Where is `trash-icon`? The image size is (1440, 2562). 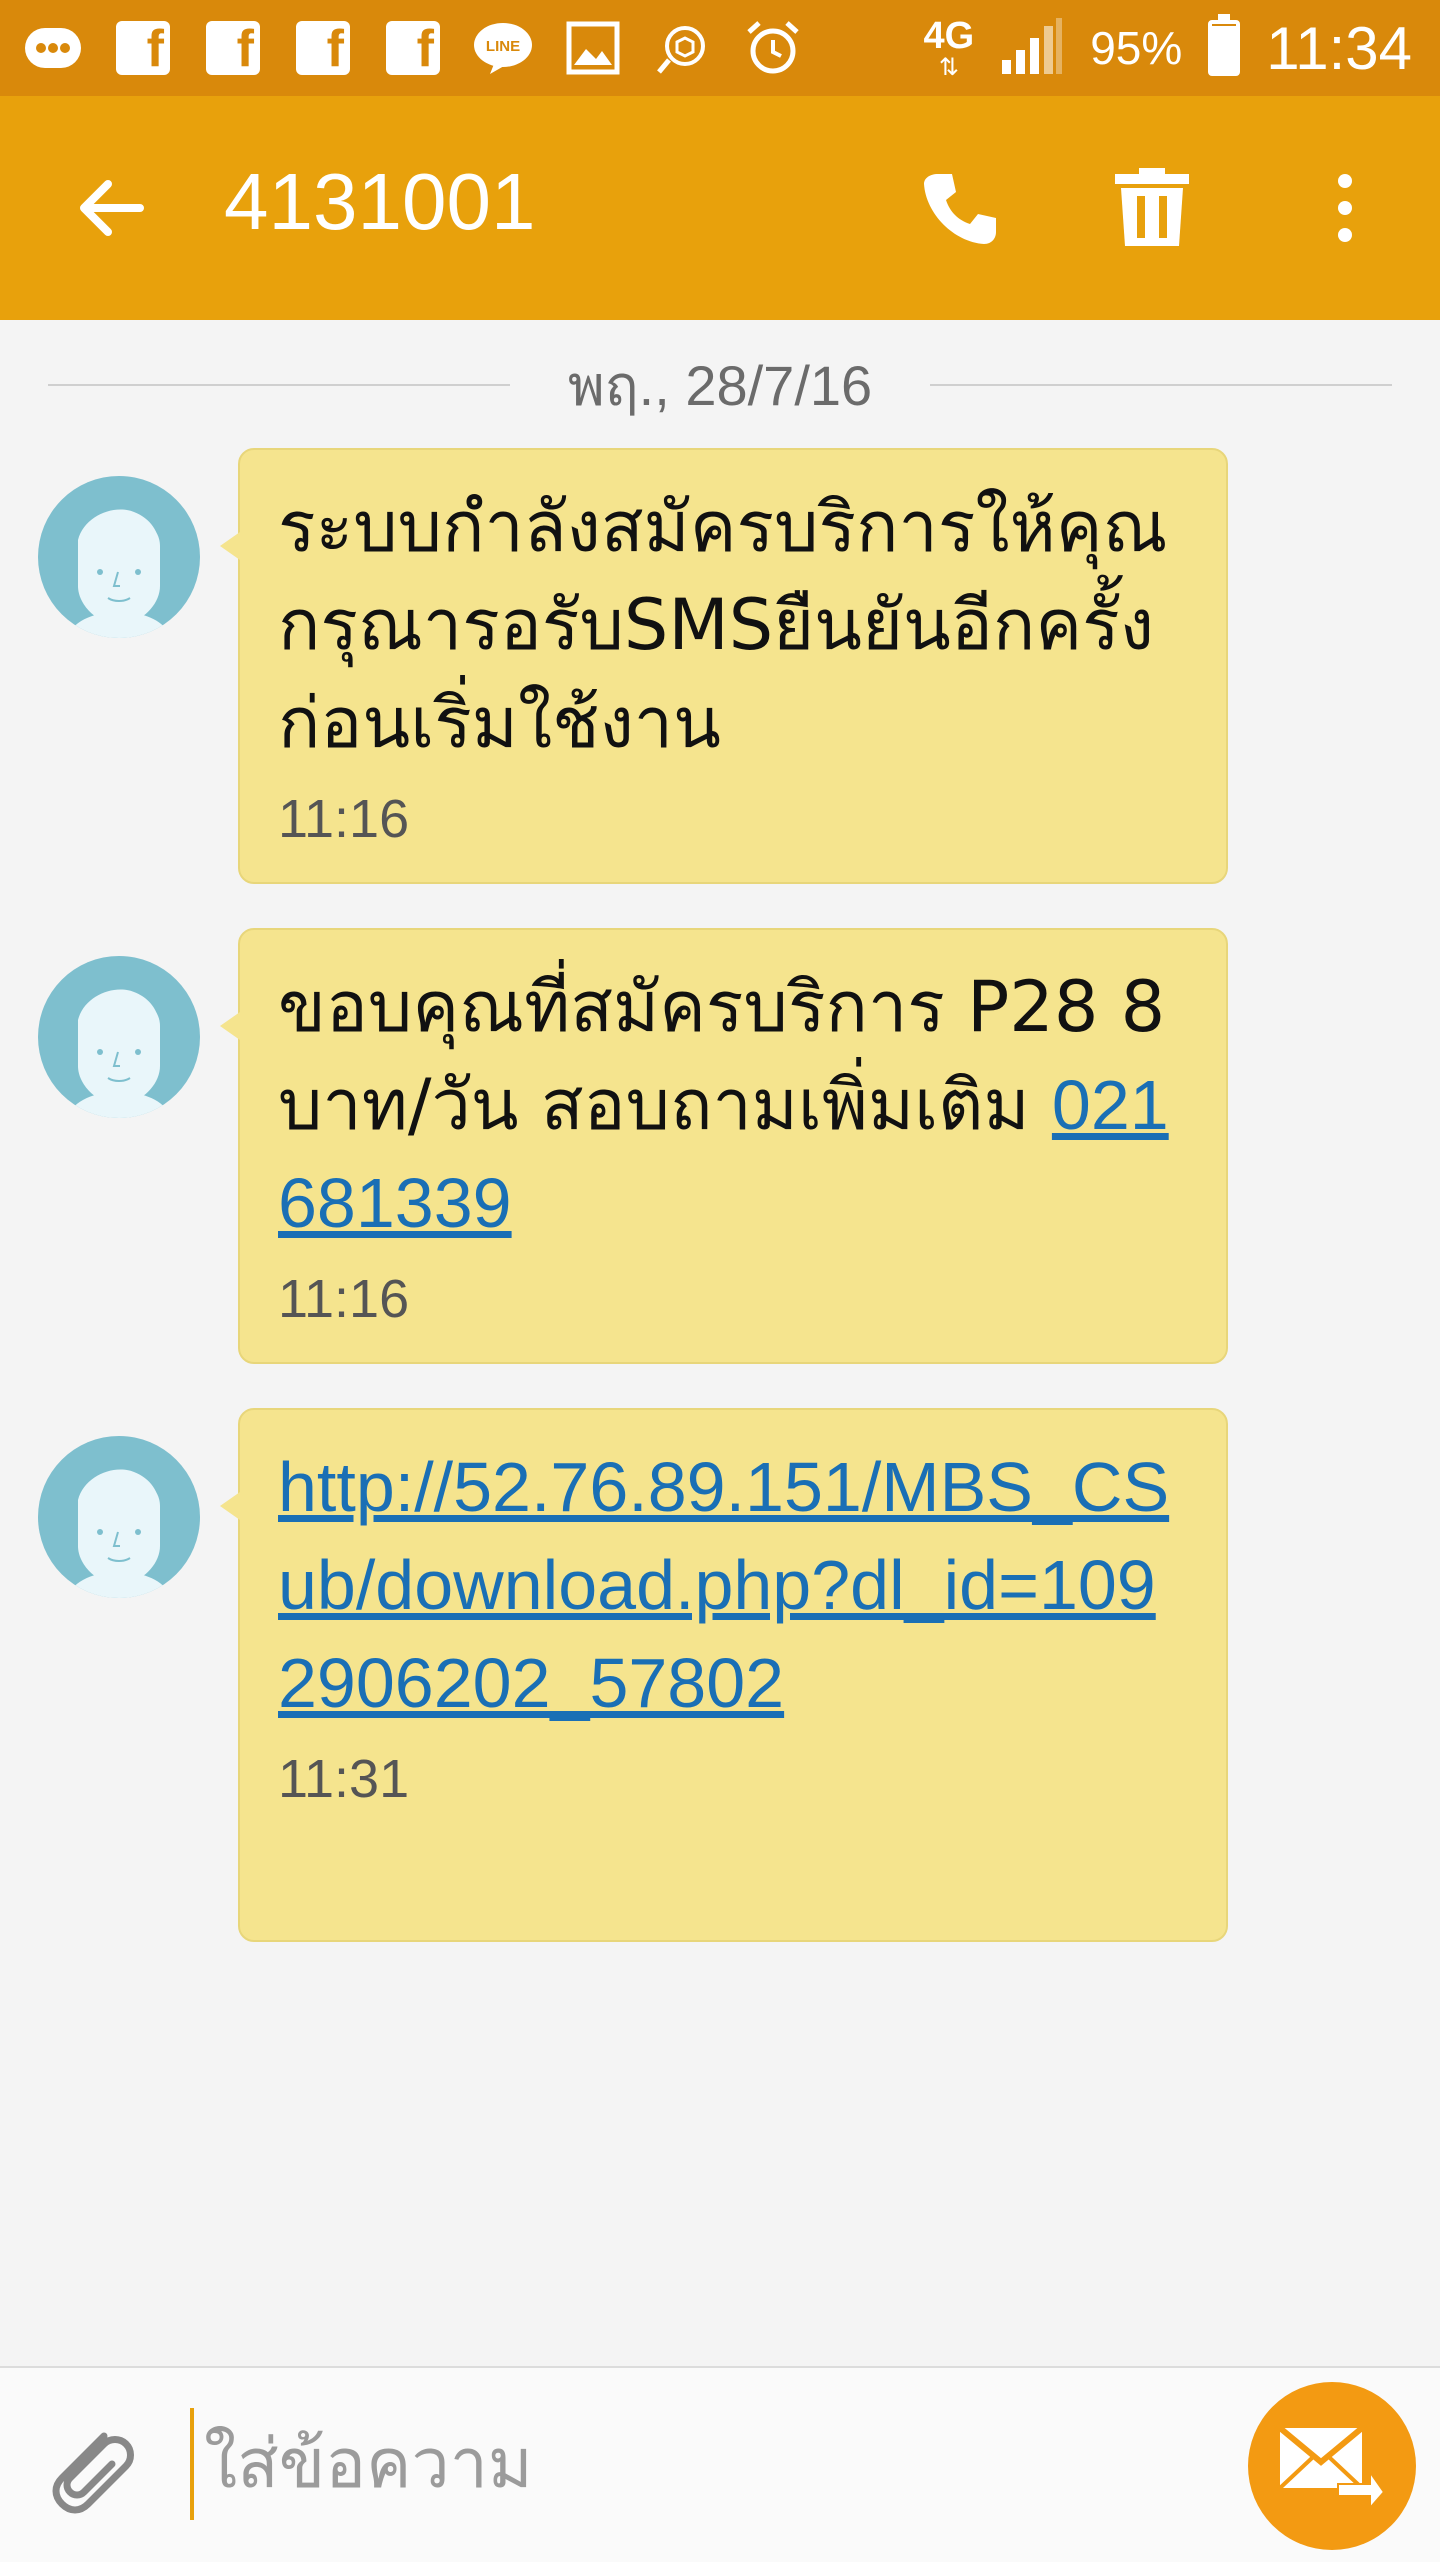 trash-icon is located at coordinates (1152, 207).